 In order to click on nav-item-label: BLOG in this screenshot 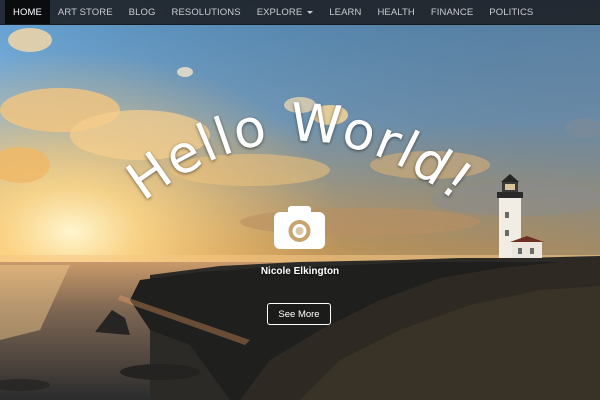, I will do `click(142, 12)`.